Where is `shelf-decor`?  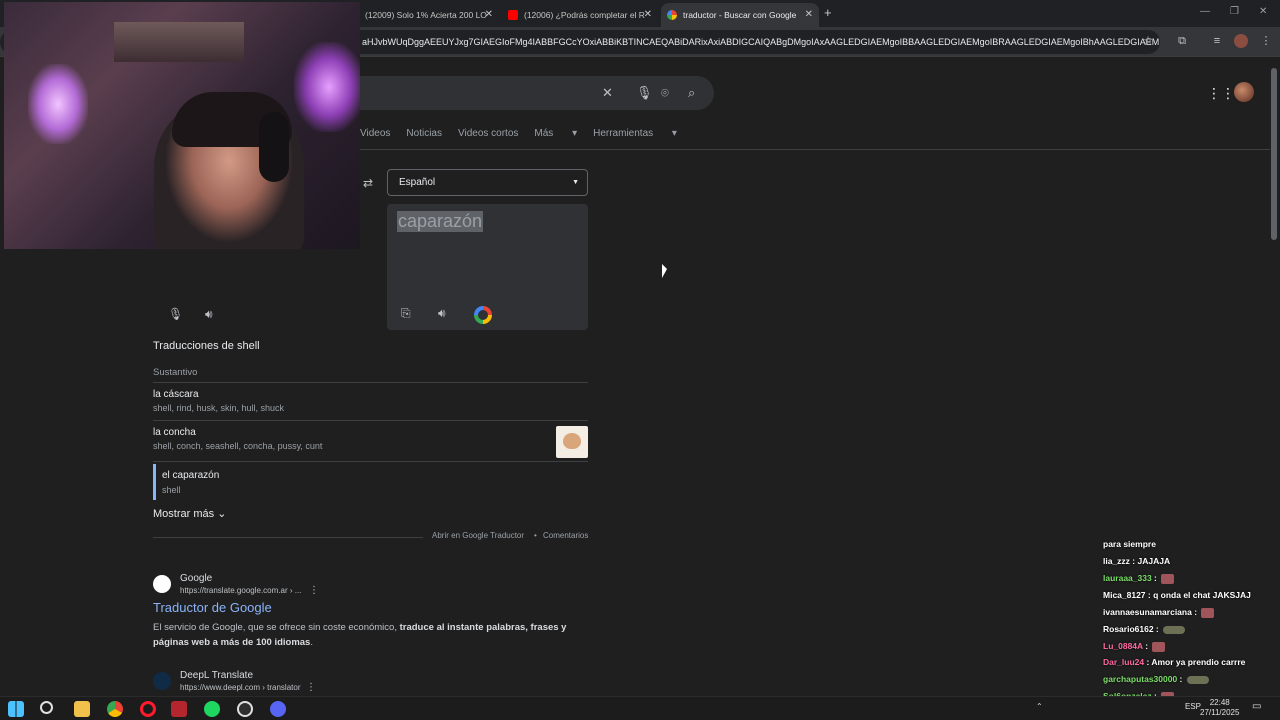 shelf-decor is located at coordinates (179, 42).